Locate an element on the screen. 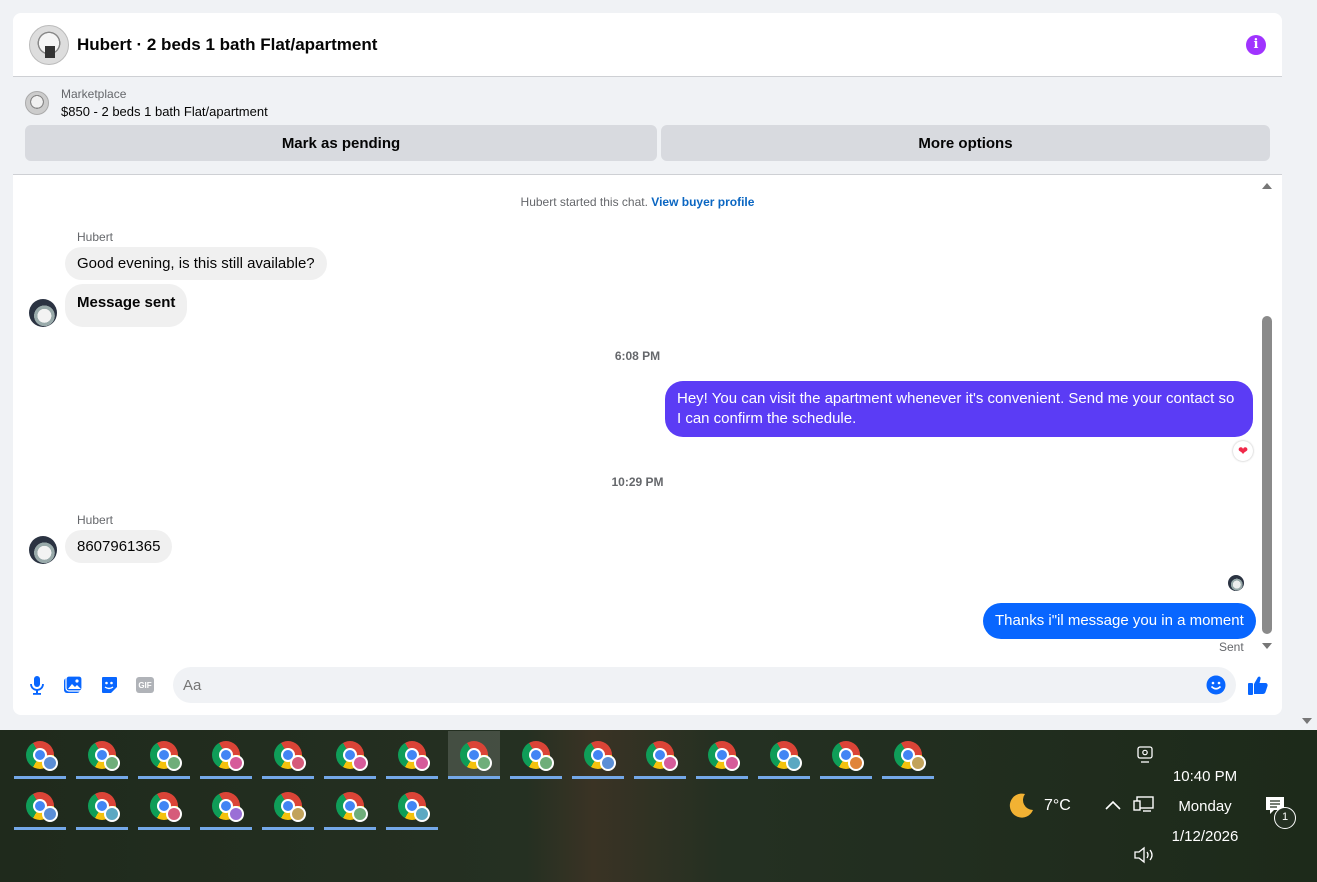  message-bubble: Good evening, is this still available? is located at coordinates (196, 263).